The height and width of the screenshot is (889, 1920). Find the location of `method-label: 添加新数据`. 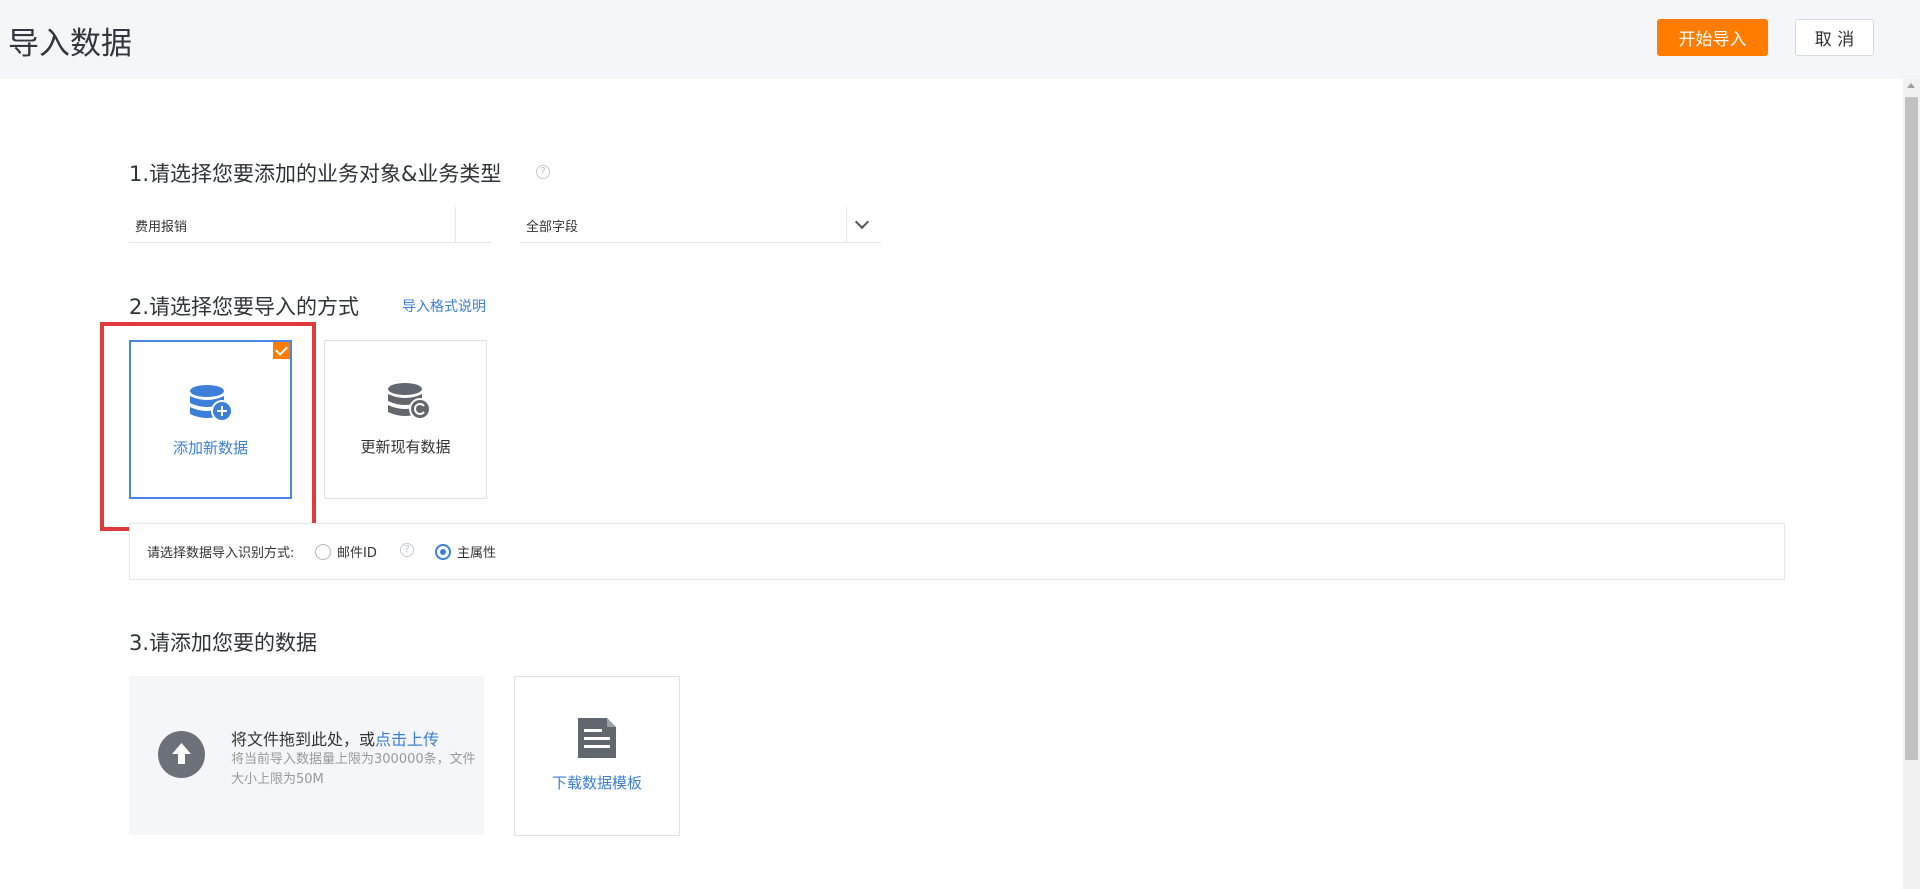

method-label: 添加新数据 is located at coordinates (210, 448).